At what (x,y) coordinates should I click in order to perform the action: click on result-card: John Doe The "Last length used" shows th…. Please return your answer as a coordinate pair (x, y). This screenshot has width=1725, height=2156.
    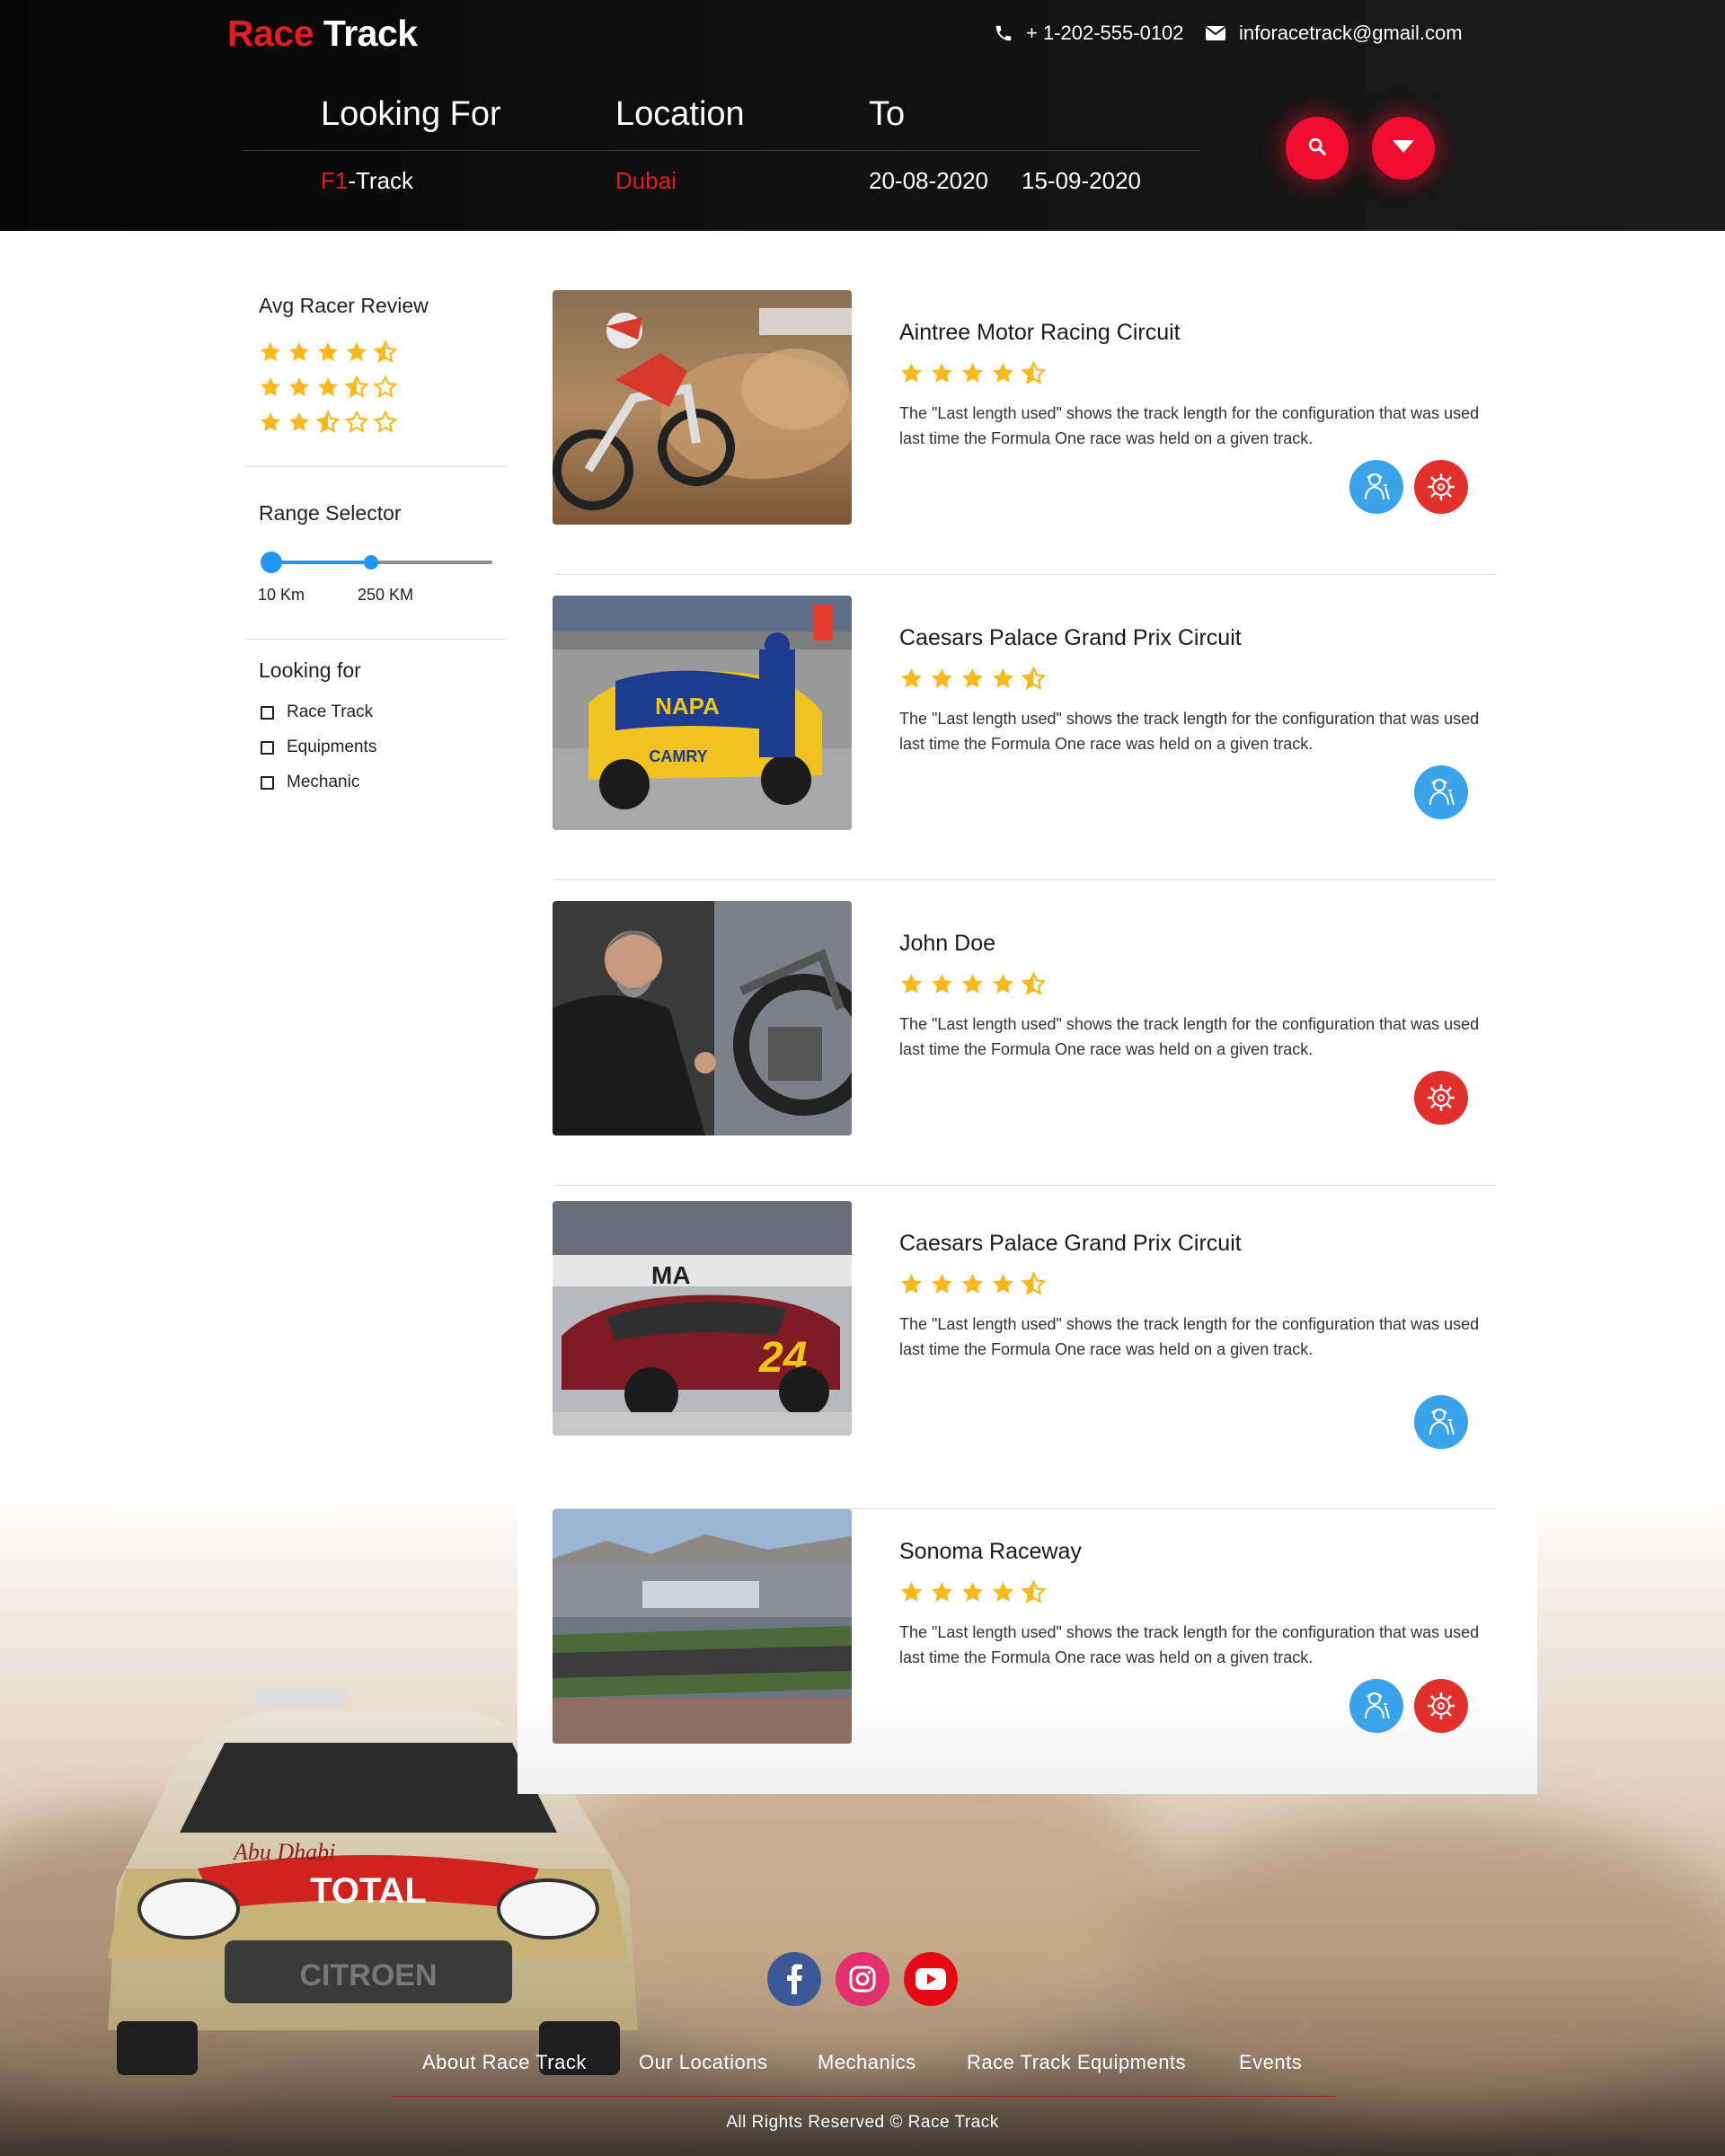
    Looking at the image, I should click on (1024, 1033).